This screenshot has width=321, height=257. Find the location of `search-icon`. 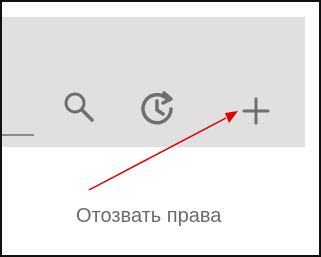

search-icon is located at coordinates (79, 108).